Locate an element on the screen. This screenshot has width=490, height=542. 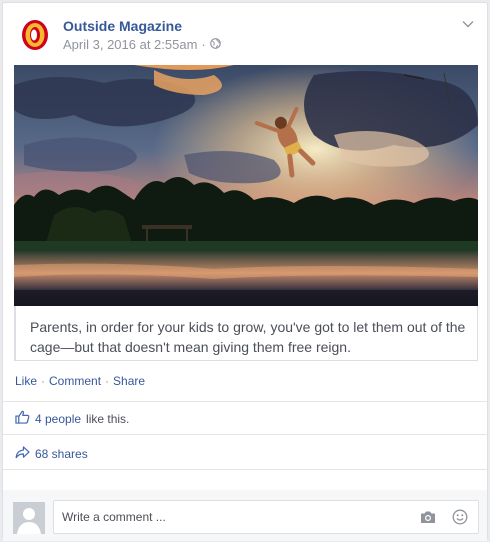
likes-count-link: 4 people is located at coordinates (58, 419).